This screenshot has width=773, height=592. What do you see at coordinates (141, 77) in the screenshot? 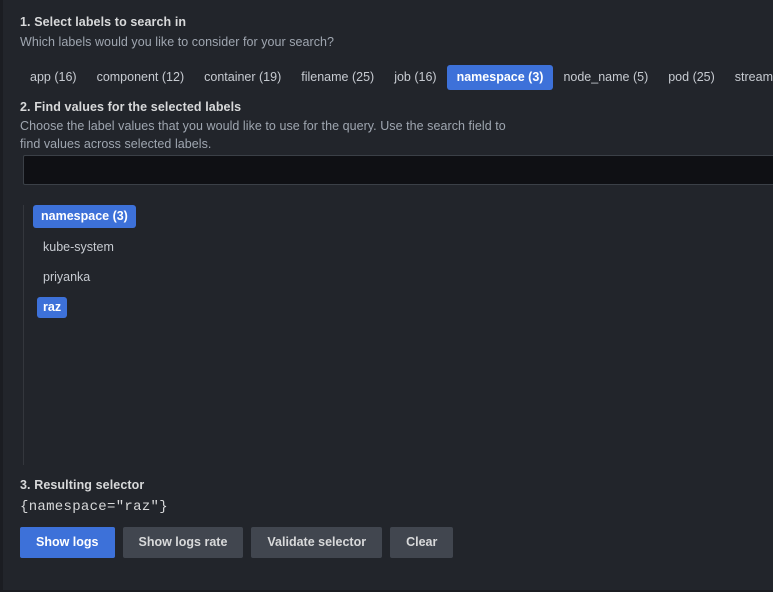
I see `label-chip: component (12)` at bounding box center [141, 77].